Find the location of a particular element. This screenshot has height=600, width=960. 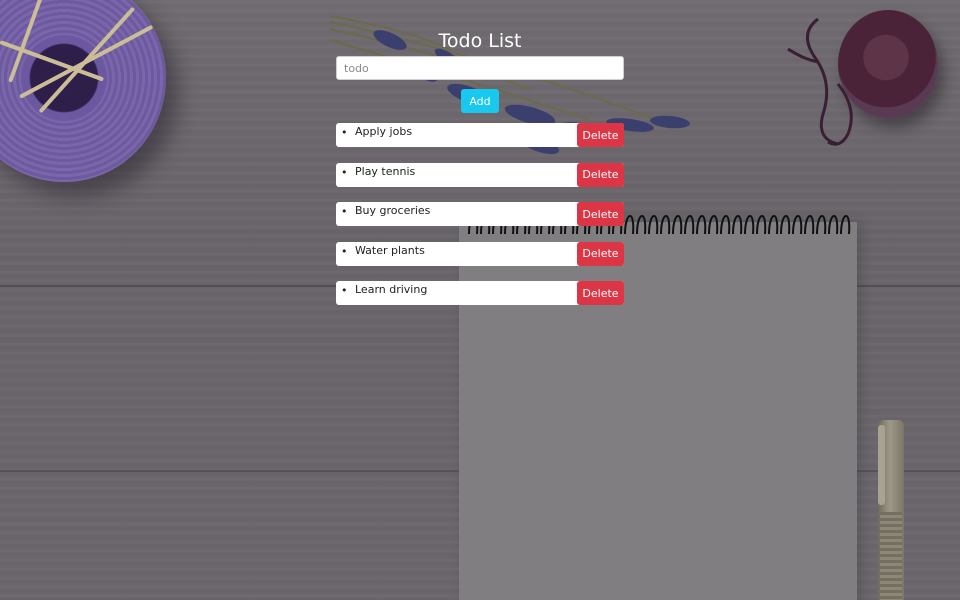

page-title: Todo List is located at coordinates (480, 41).